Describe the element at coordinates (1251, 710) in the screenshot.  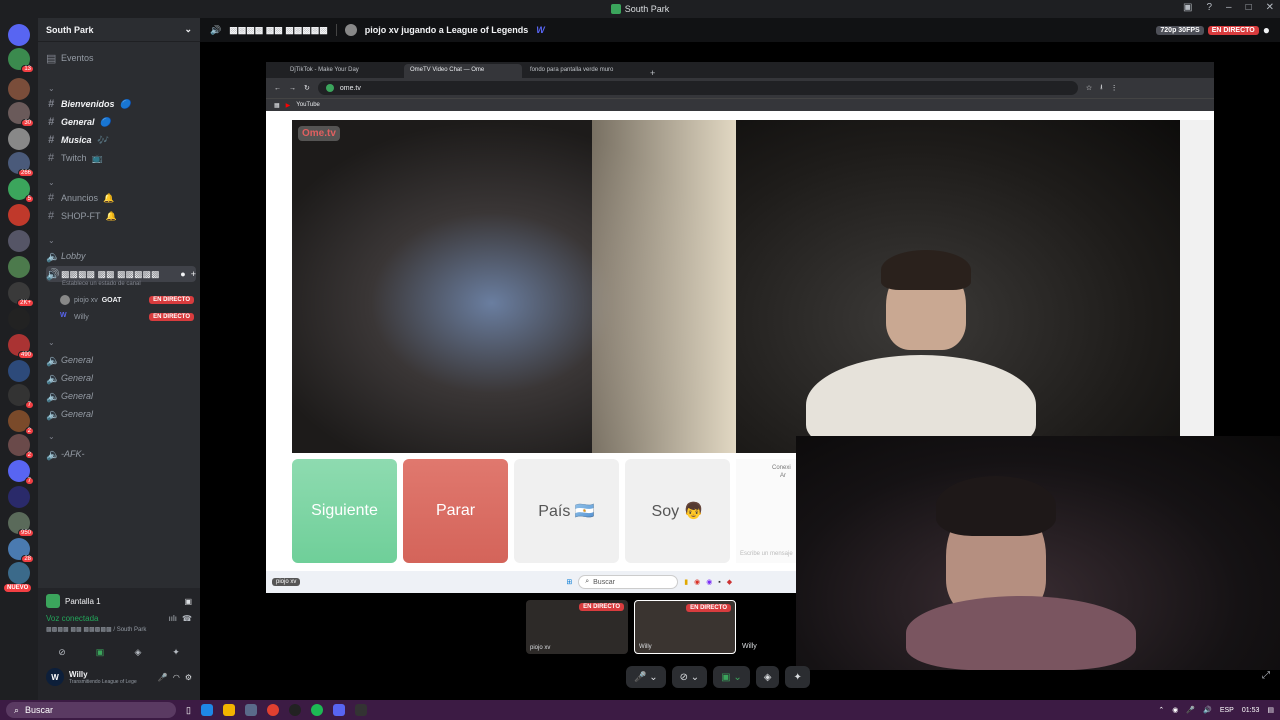
I see `clock: 01:53` at that location.